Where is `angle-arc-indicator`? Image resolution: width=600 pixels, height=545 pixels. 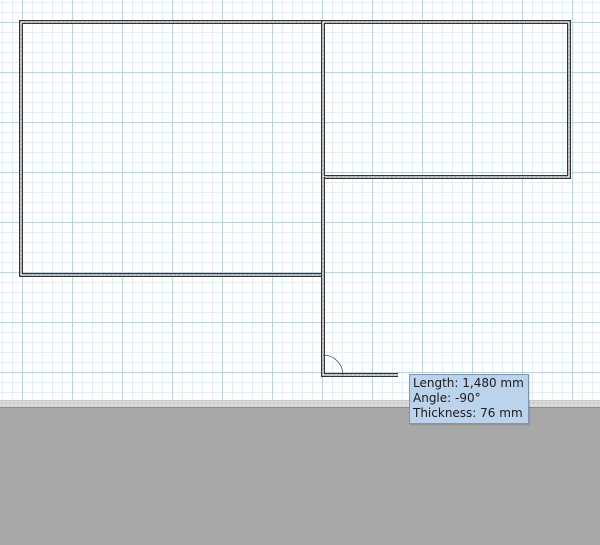
angle-arc-indicator is located at coordinates (333, 365).